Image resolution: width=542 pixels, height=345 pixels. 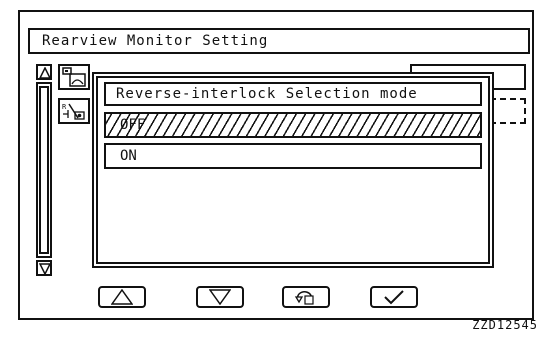 I want to click on option-on: ON, so click(x=293, y=156).